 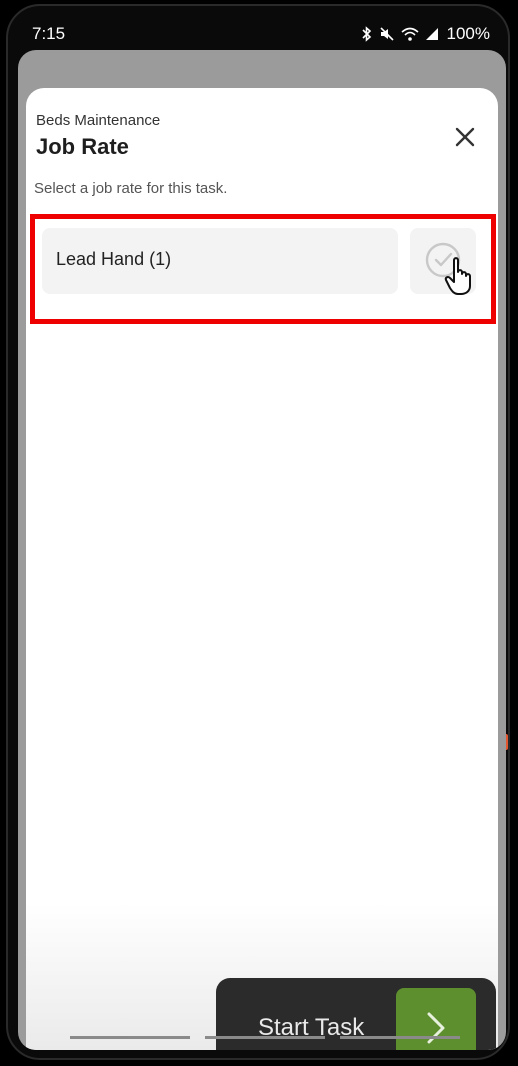 What do you see at coordinates (258, 34) in the screenshot?
I see `status-bar: 7:15 100%` at bounding box center [258, 34].